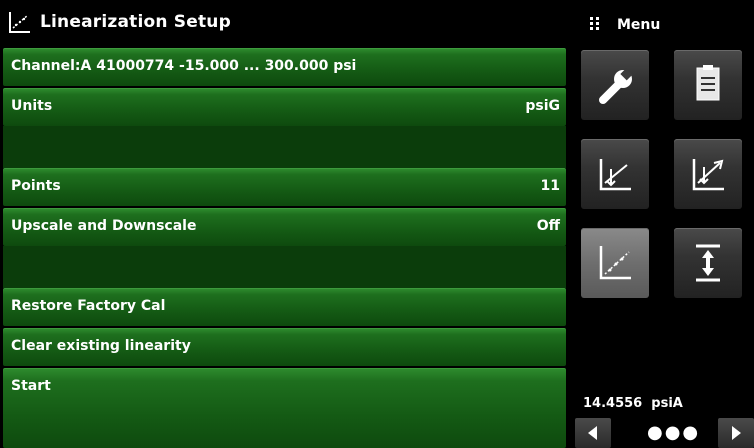 The height and width of the screenshot is (448, 754). I want to click on tare-icon, so click(708, 263).